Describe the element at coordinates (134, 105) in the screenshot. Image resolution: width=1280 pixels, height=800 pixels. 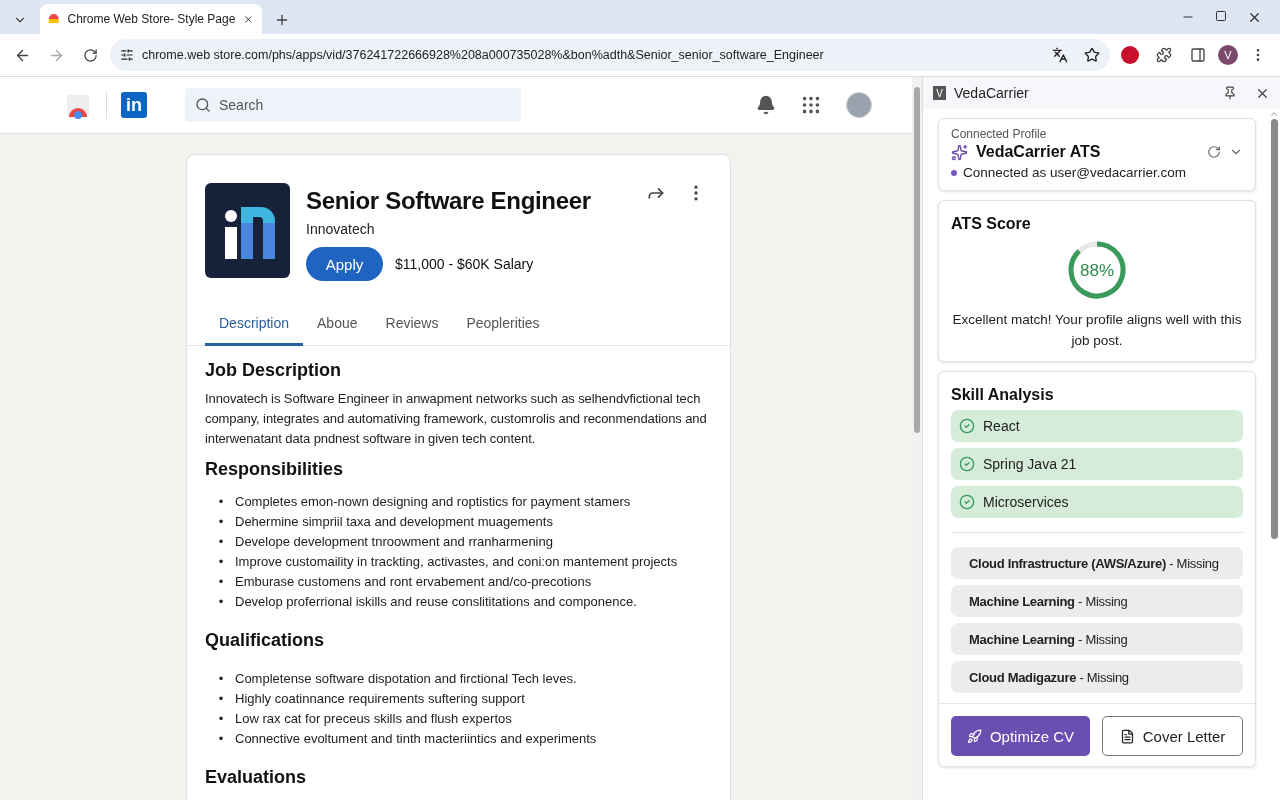
I see `site-logo: in` at that location.